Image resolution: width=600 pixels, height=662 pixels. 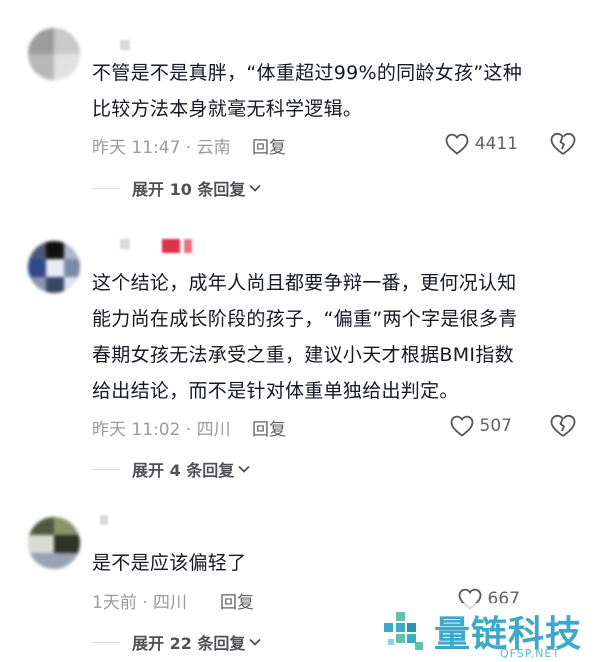 What do you see at coordinates (403, 631) in the screenshot?
I see `watermark-logo-icon` at bounding box center [403, 631].